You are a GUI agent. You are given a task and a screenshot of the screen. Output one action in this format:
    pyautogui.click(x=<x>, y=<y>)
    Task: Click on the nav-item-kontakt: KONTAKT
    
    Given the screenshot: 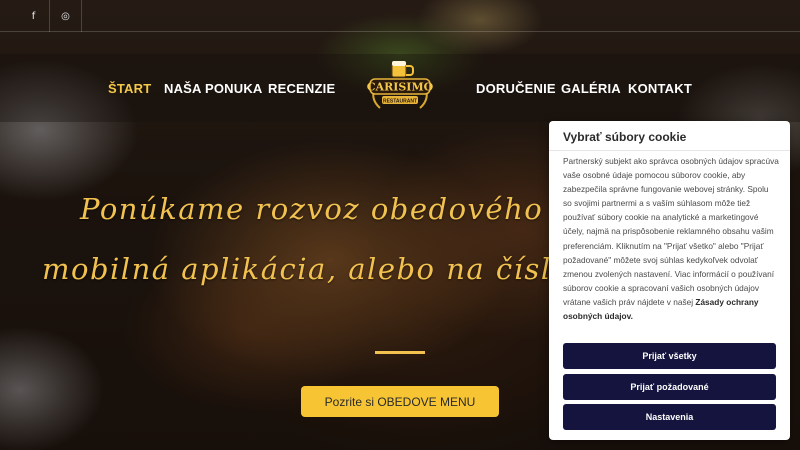 What is the action you would take?
    pyautogui.click(x=660, y=88)
    